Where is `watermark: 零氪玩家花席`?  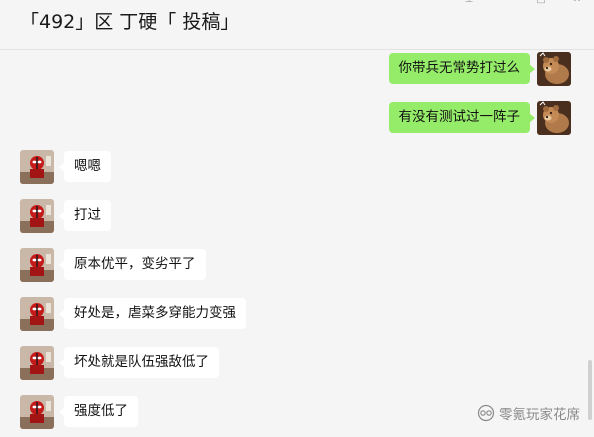 watermark: 零氪玩家花席 is located at coordinates (528, 413).